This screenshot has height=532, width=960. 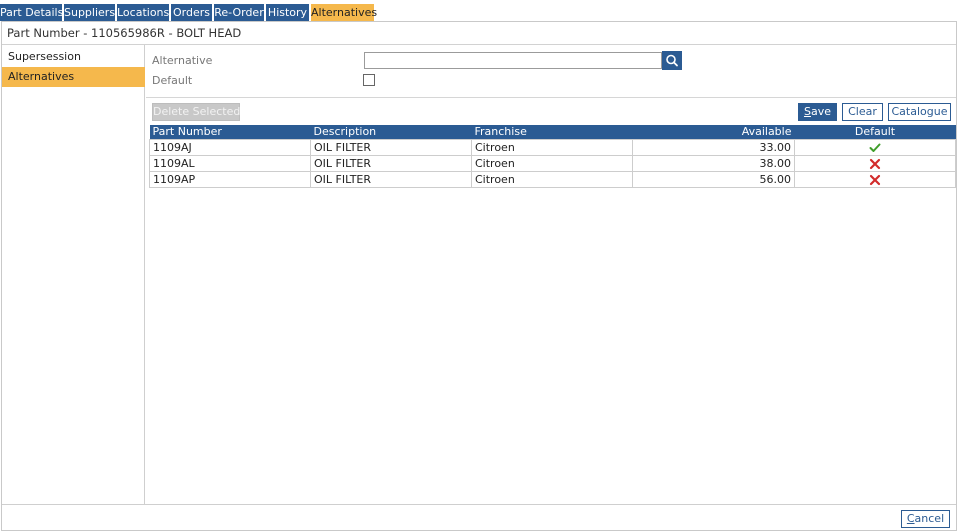 What do you see at coordinates (551, 97) in the screenshot?
I see `divider` at bounding box center [551, 97].